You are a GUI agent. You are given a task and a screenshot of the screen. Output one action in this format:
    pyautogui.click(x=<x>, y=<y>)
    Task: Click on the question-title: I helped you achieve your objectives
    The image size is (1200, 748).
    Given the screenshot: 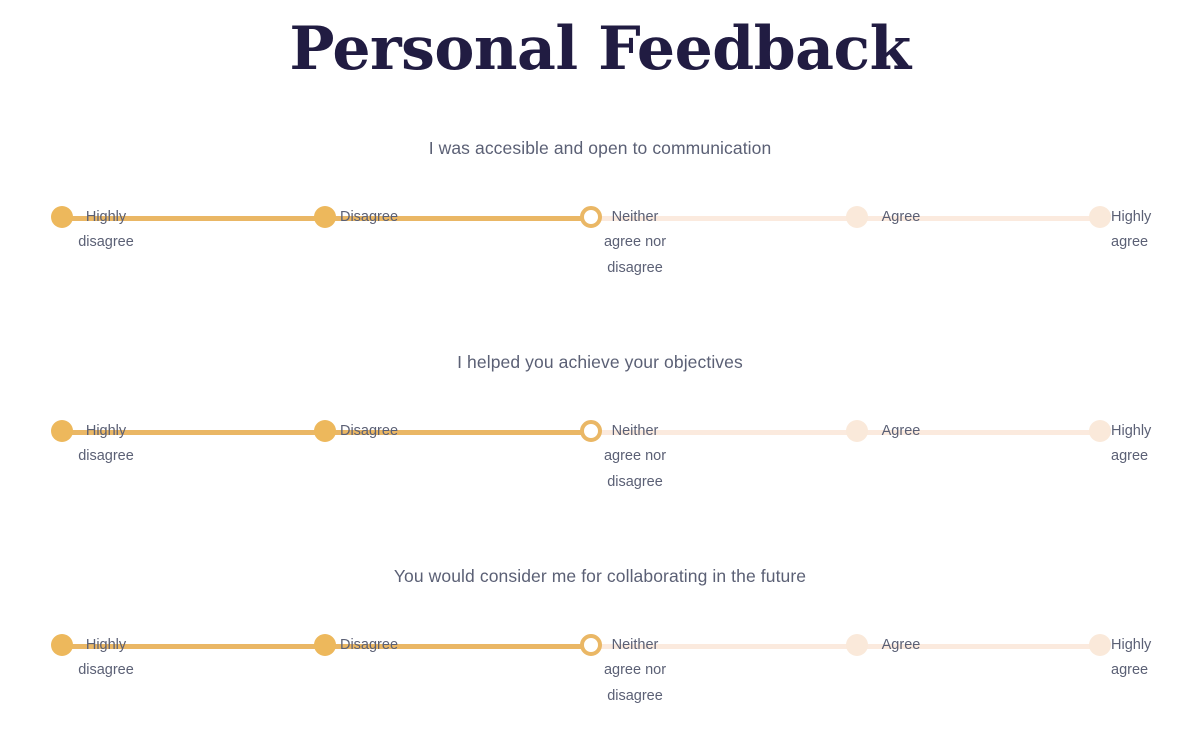 What is the action you would take?
    pyautogui.click(x=600, y=362)
    